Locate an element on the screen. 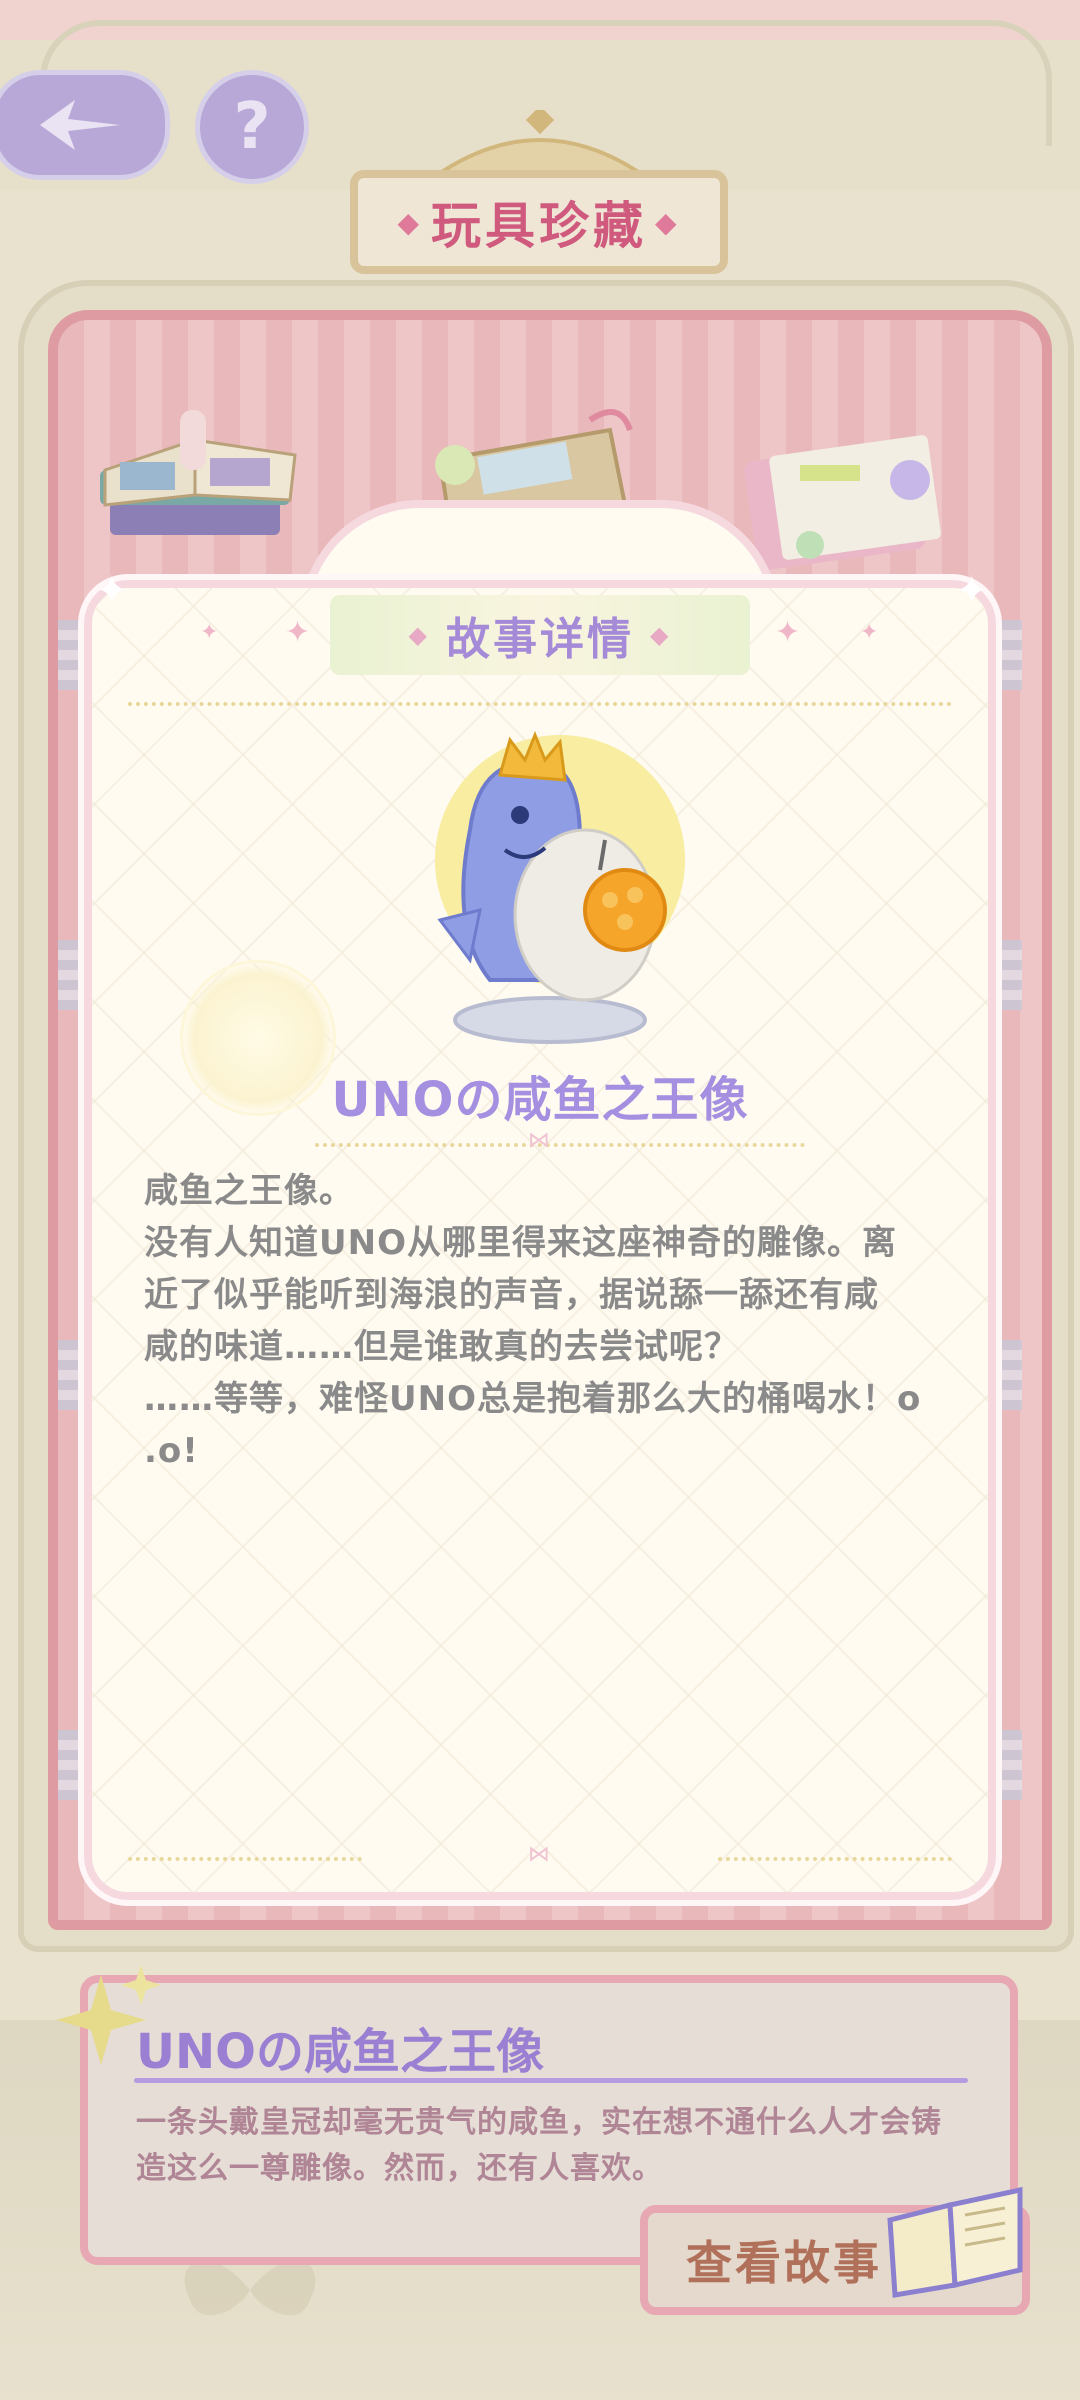  back-arrow-icon is located at coordinates (80, 125).